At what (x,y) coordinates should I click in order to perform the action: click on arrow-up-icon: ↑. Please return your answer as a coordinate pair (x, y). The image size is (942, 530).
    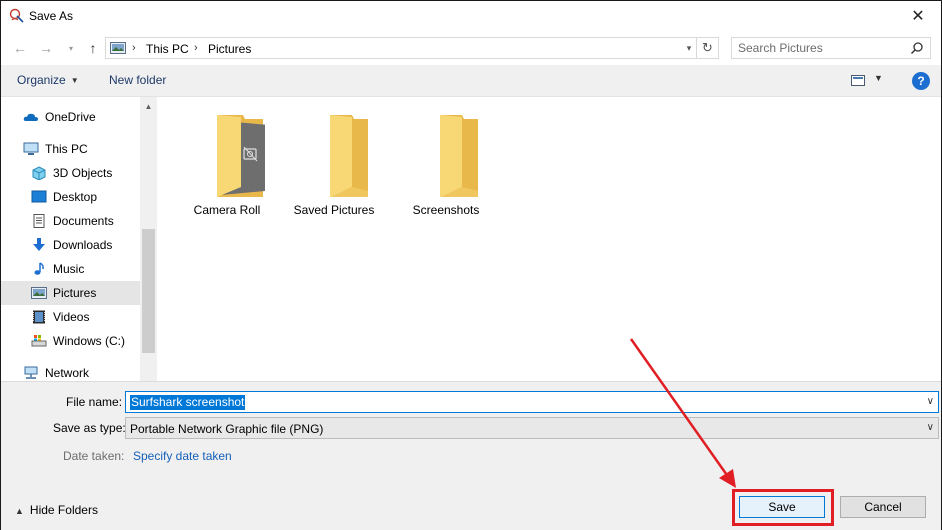
    Looking at the image, I should click on (93, 48).